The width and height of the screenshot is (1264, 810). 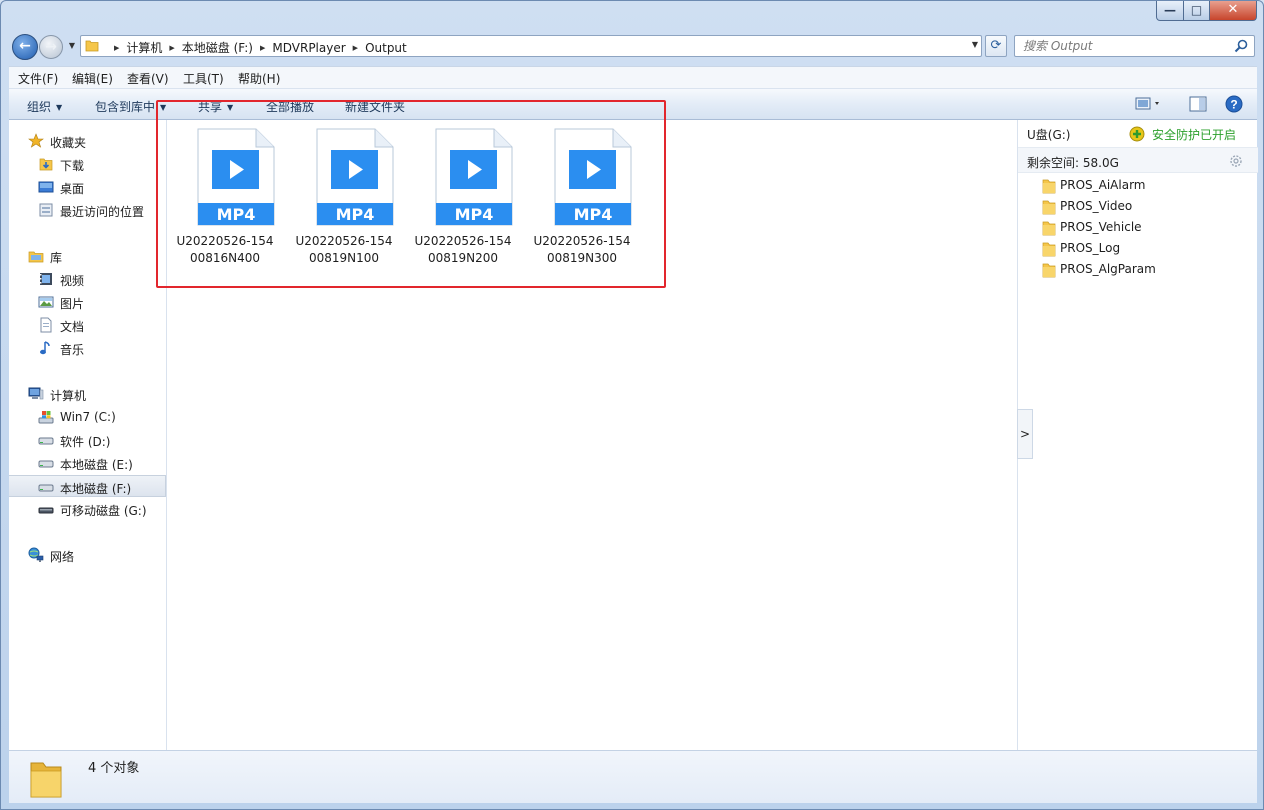 I want to click on history-dropdown-icon: ▼, so click(x=72, y=46).